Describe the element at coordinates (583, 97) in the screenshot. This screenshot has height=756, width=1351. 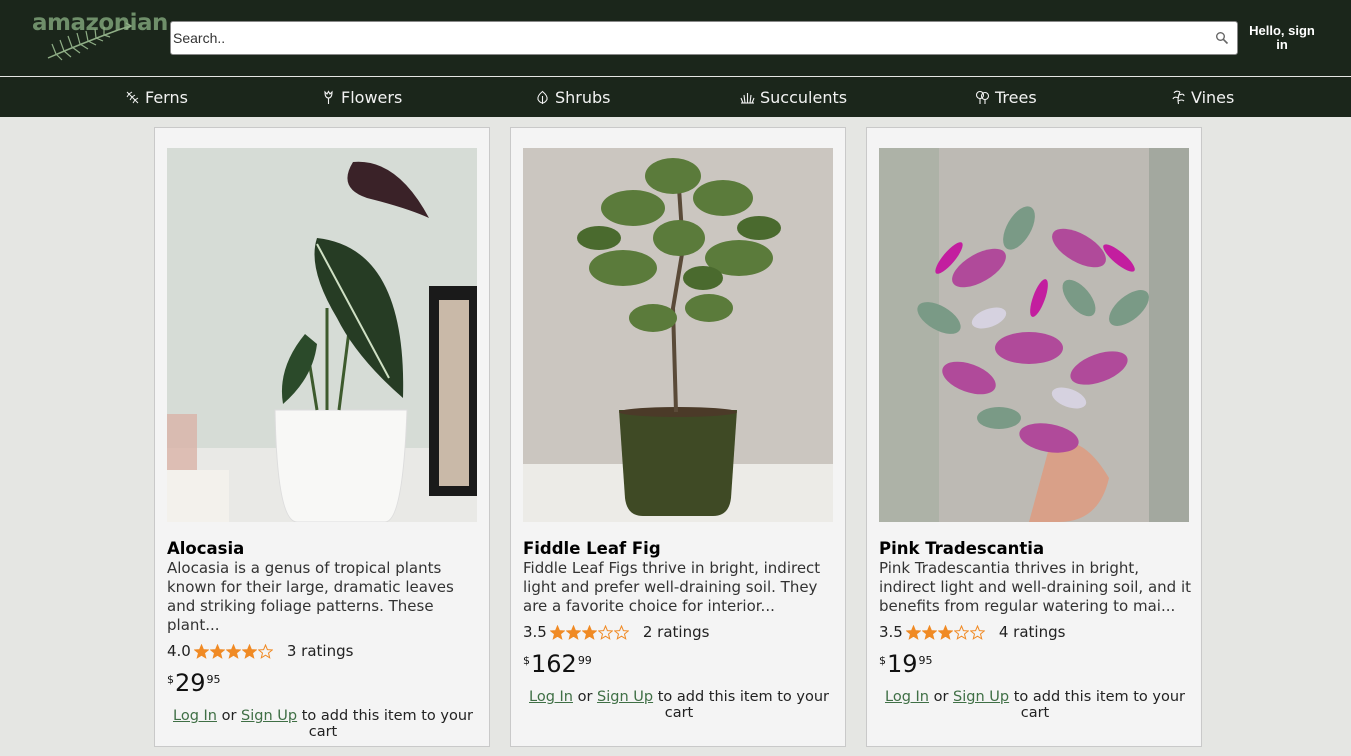
I see `category-label: Shrubs` at that location.